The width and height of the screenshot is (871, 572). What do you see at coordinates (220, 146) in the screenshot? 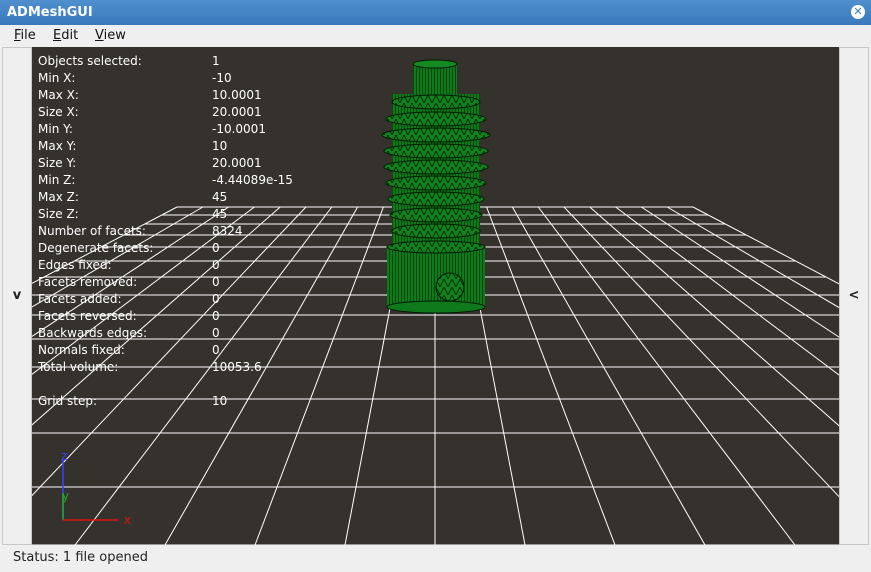
I see `info-value: 10` at bounding box center [220, 146].